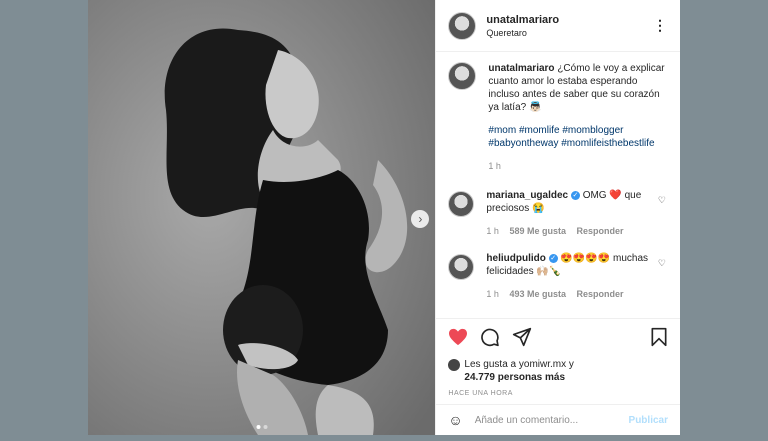 The width and height of the screenshot is (768, 441). I want to click on posted-ago: HACE UNA HORA, so click(558, 390).